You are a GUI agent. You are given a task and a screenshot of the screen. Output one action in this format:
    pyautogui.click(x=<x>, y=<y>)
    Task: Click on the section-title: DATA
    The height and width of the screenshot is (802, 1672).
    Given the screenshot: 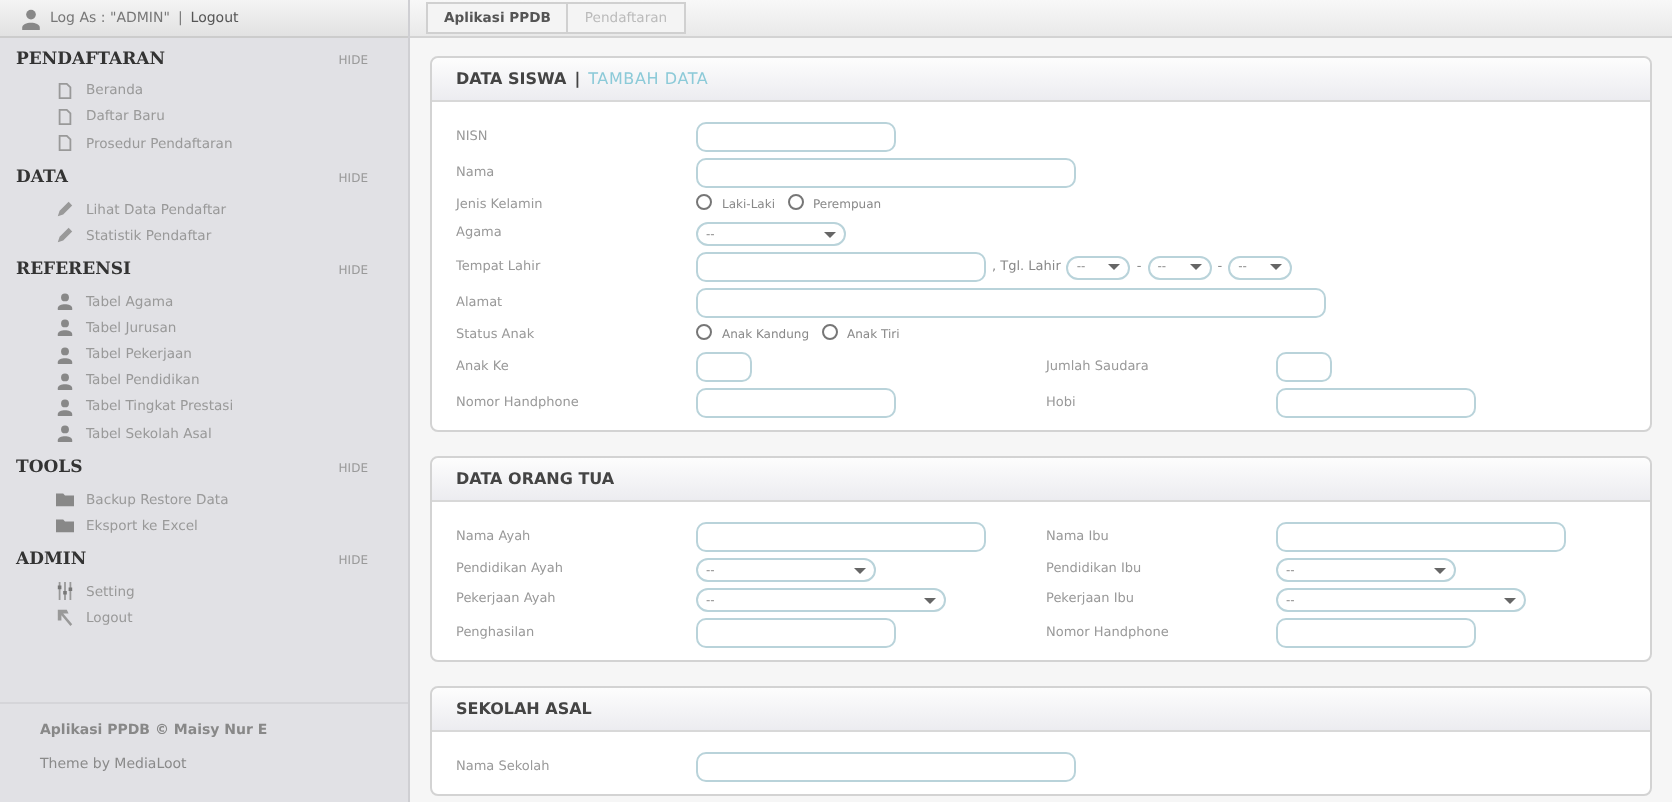 What is the action you would take?
    pyautogui.click(x=42, y=179)
    